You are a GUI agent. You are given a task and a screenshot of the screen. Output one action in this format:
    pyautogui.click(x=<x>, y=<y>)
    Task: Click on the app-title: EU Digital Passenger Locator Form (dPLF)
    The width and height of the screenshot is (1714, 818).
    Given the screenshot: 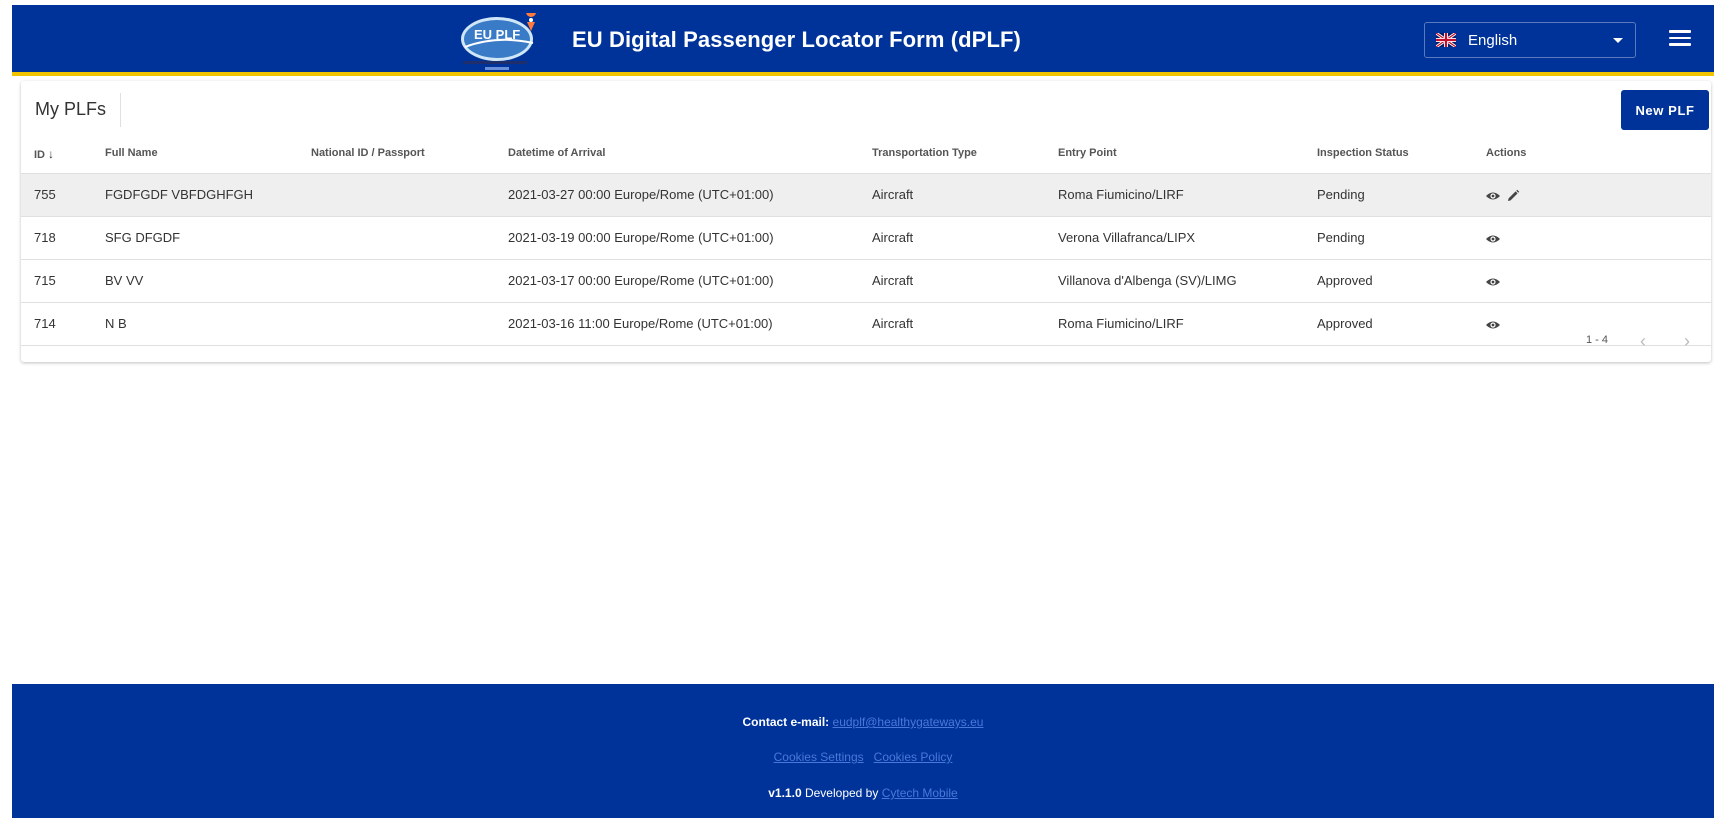 What is the action you would take?
    pyautogui.click(x=796, y=39)
    